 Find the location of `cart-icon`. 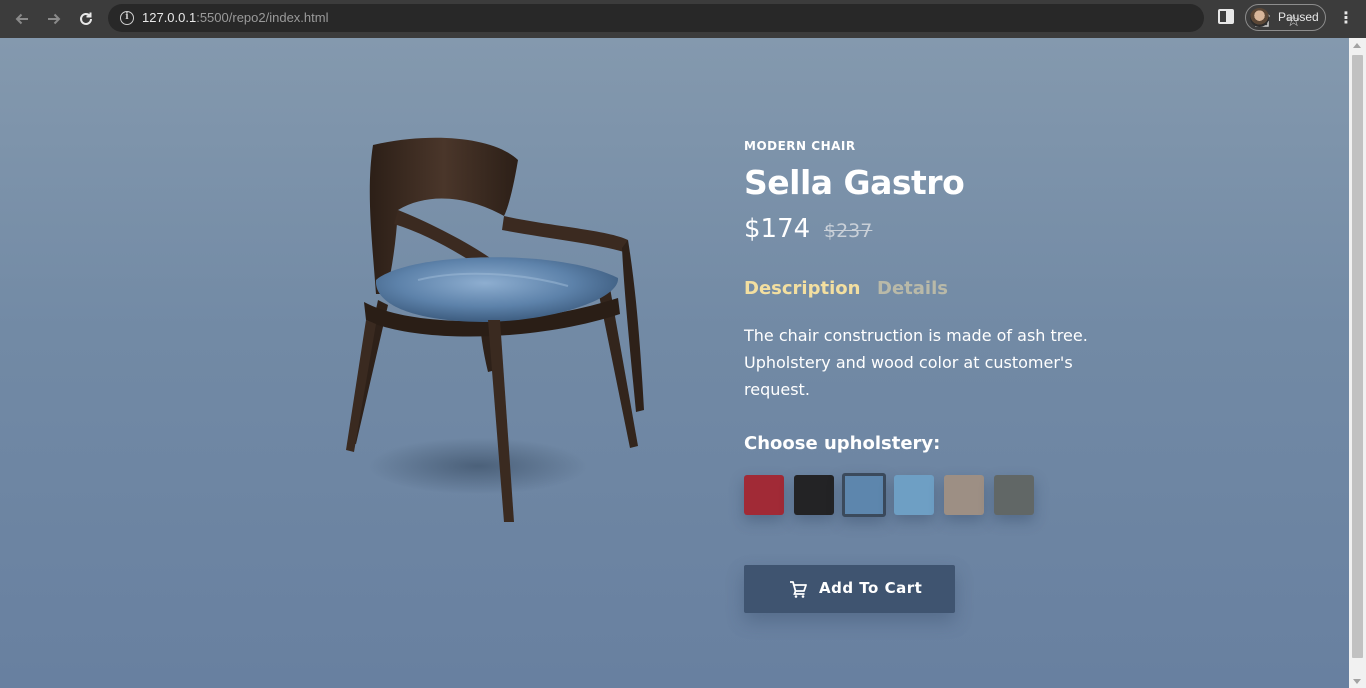

cart-icon is located at coordinates (798, 589).